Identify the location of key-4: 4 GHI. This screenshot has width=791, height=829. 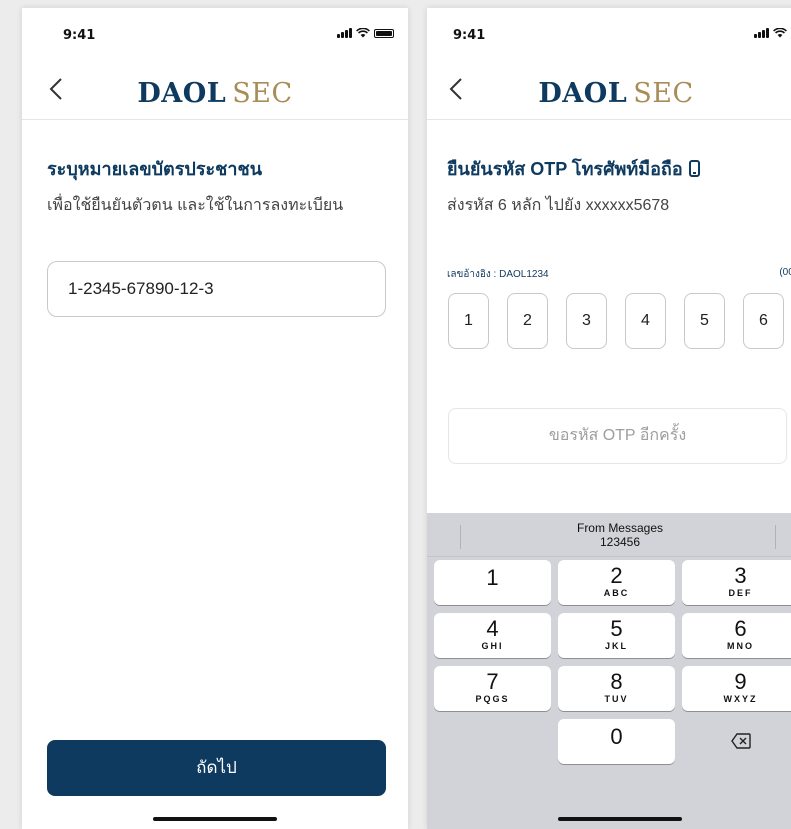
(492, 635).